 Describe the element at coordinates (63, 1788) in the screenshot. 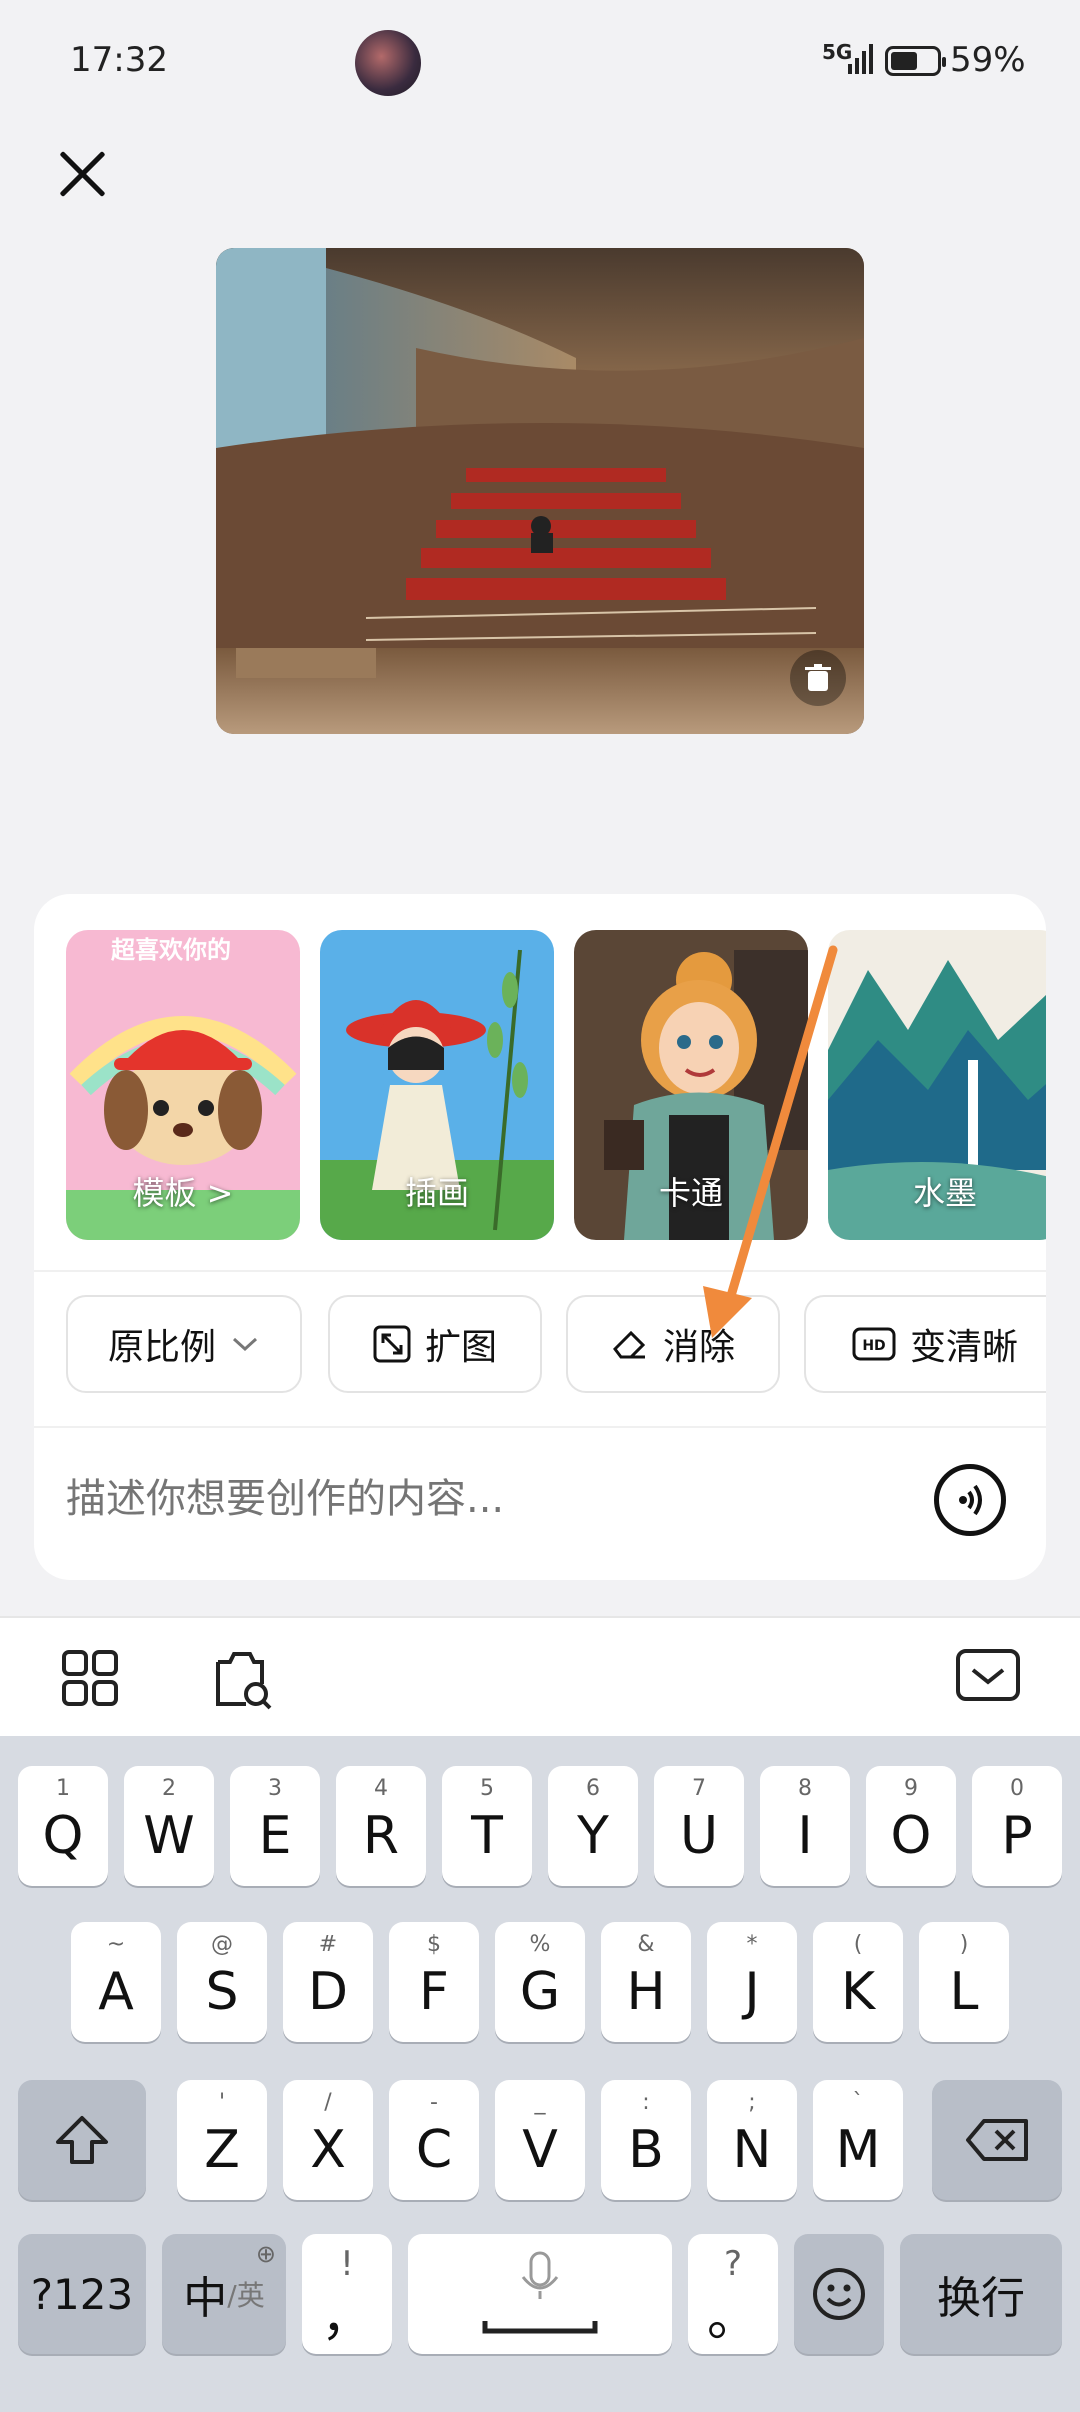

I see `key-alt-label: 1` at that location.